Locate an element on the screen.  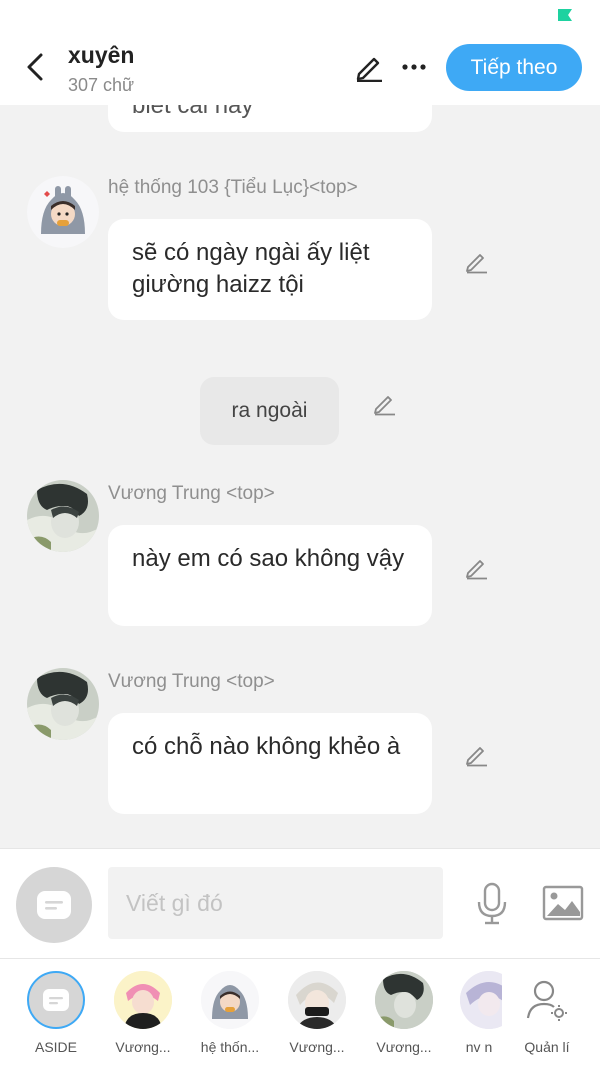
back-button is located at coordinates (35, 67).